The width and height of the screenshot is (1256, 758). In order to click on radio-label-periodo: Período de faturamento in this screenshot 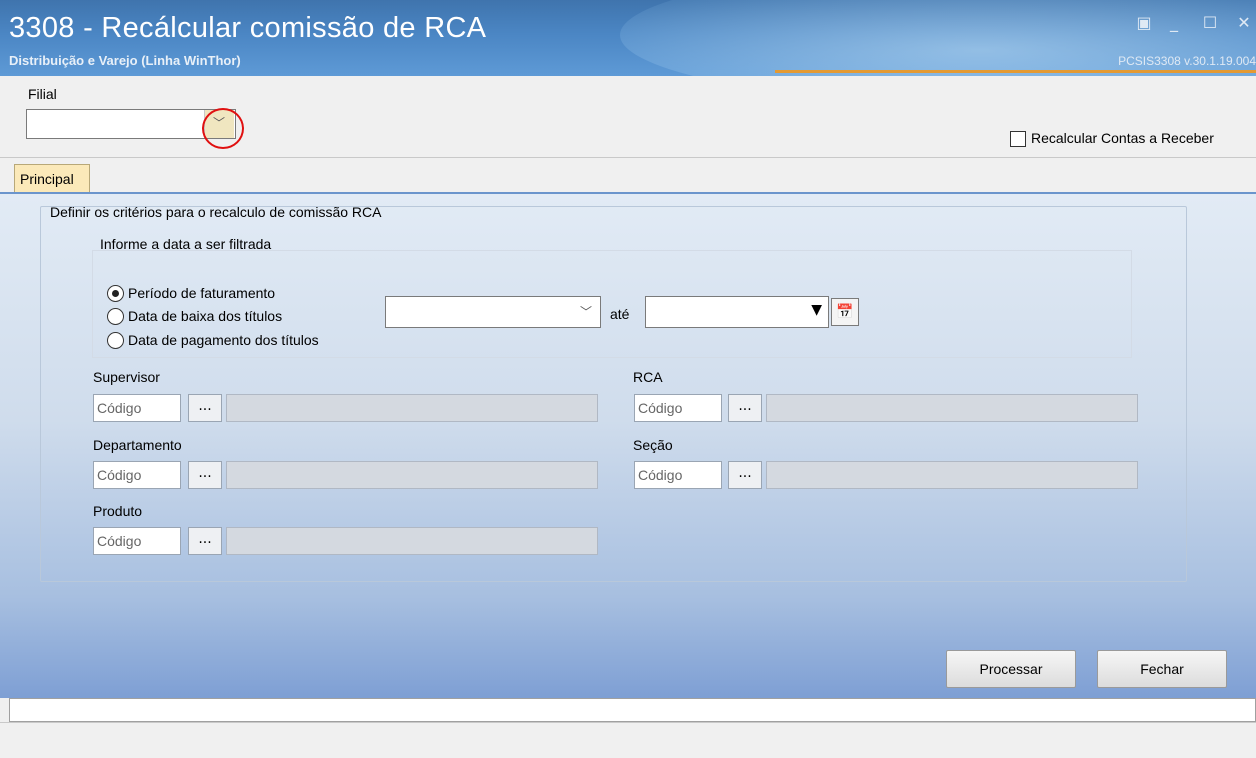, I will do `click(202, 293)`.